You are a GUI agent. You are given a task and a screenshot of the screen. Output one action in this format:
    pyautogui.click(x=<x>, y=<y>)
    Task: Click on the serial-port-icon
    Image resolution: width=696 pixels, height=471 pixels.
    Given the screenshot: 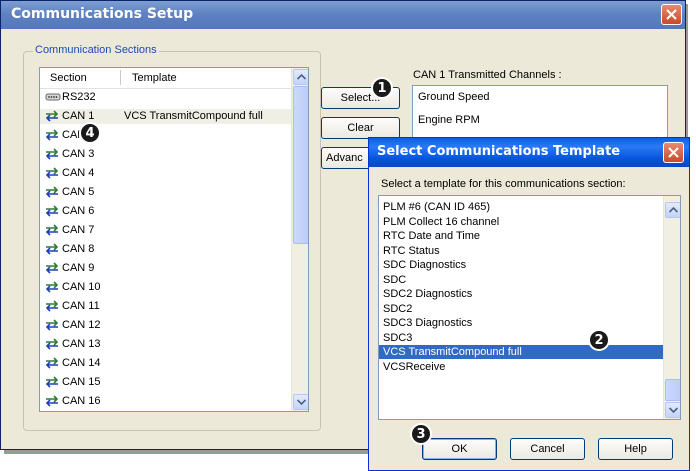 What is the action you would take?
    pyautogui.click(x=53, y=97)
    